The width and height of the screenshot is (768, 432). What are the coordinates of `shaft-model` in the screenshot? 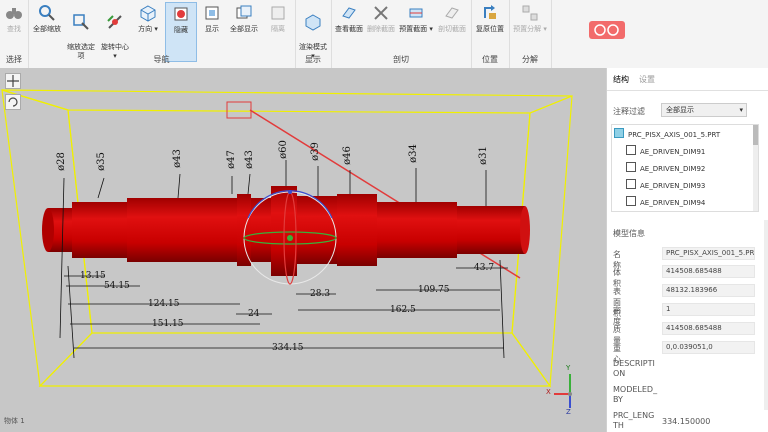 It's located at (286, 231).